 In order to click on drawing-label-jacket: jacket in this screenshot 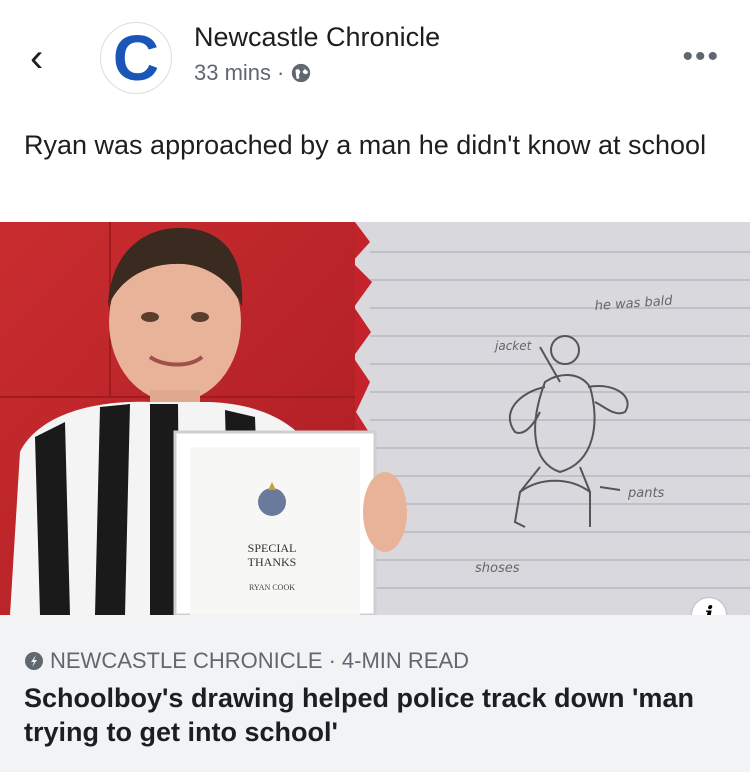, I will do `click(513, 346)`.